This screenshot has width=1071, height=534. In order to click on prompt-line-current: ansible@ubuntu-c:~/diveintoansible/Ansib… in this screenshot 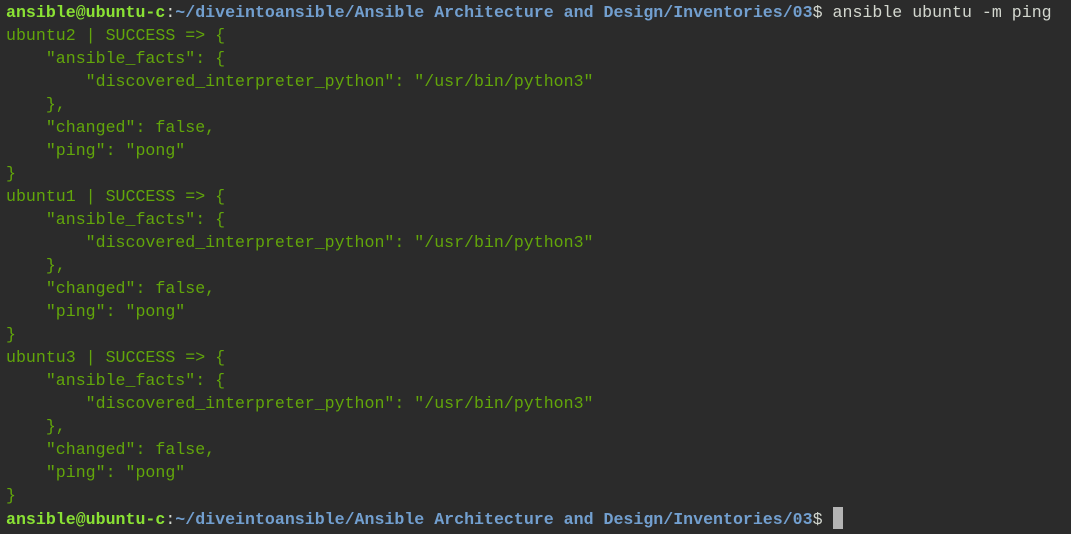, I will do `click(538, 518)`.